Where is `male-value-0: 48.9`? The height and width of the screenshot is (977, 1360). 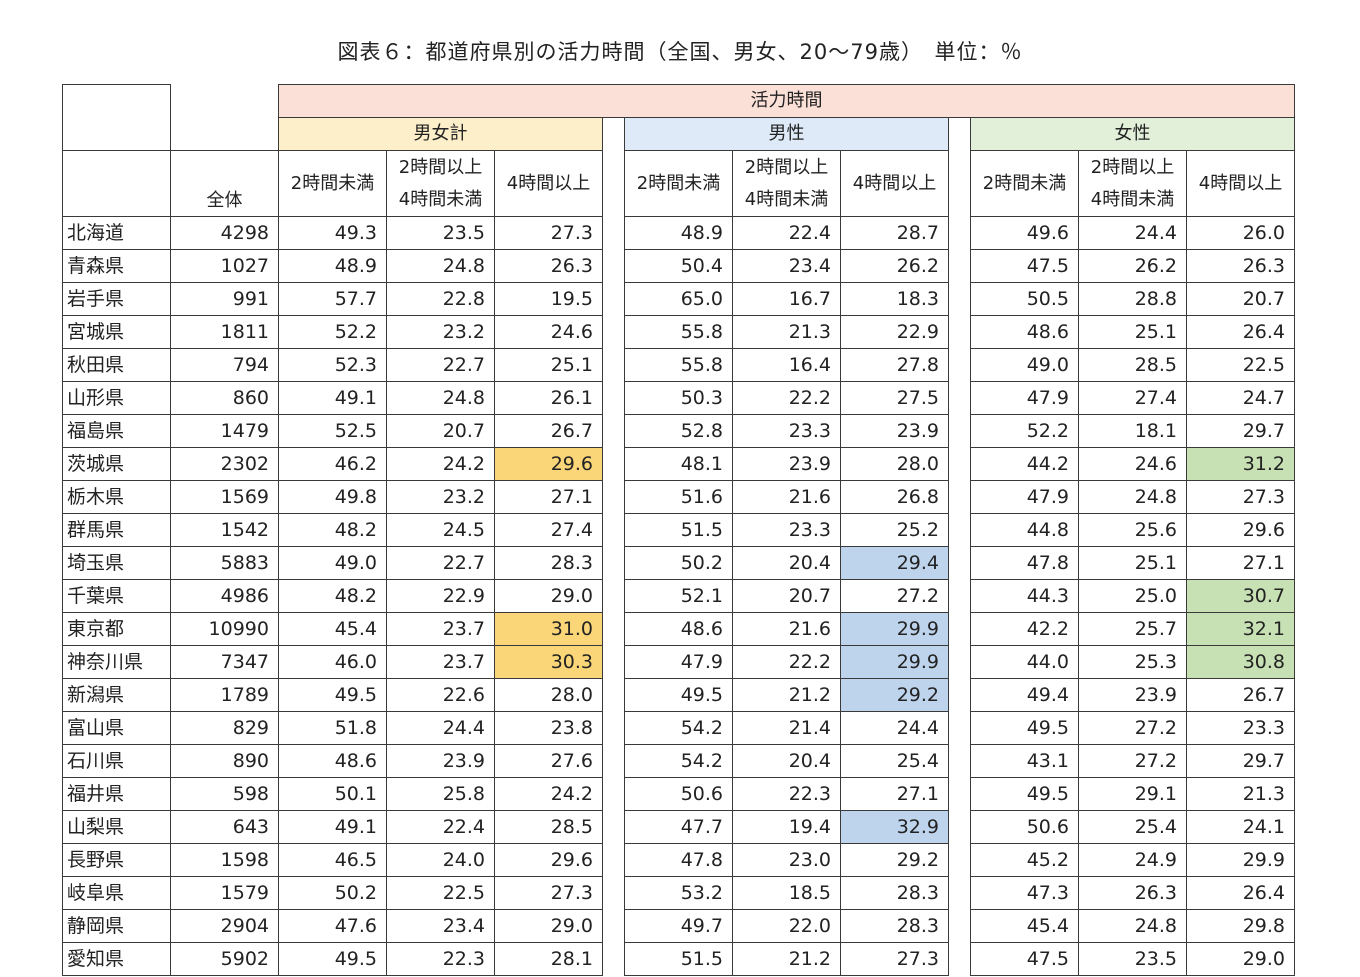 male-value-0: 48.9 is located at coordinates (678, 233).